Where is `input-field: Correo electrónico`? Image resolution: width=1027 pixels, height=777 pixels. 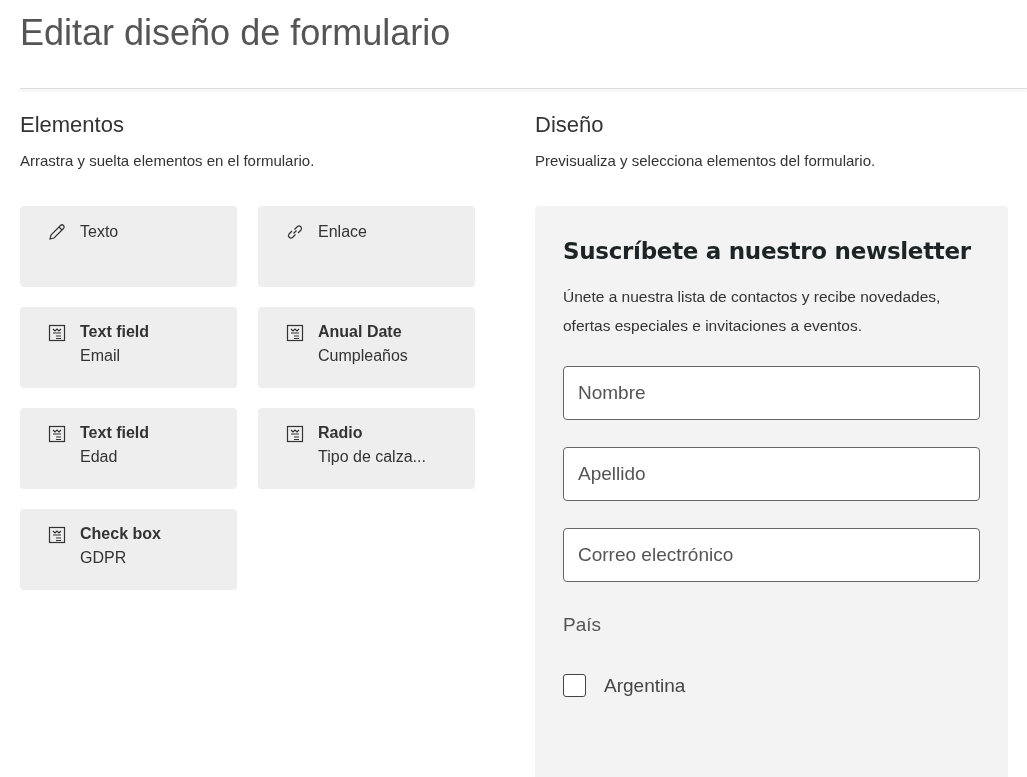 input-field: Correo electrónico is located at coordinates (771, 555).